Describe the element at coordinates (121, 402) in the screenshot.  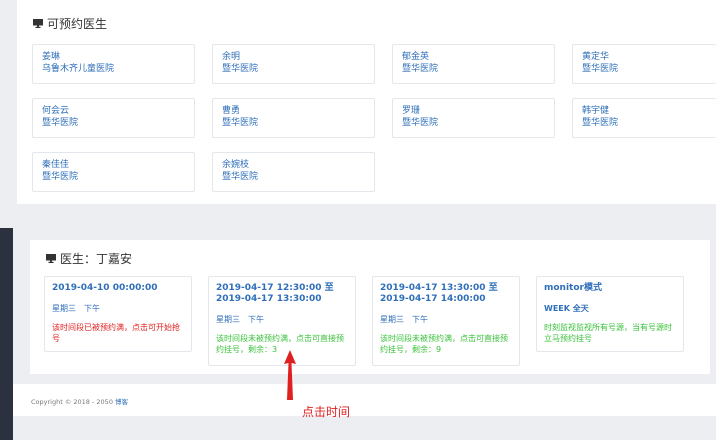
I see `footer-blog-link: 博客` at that location.